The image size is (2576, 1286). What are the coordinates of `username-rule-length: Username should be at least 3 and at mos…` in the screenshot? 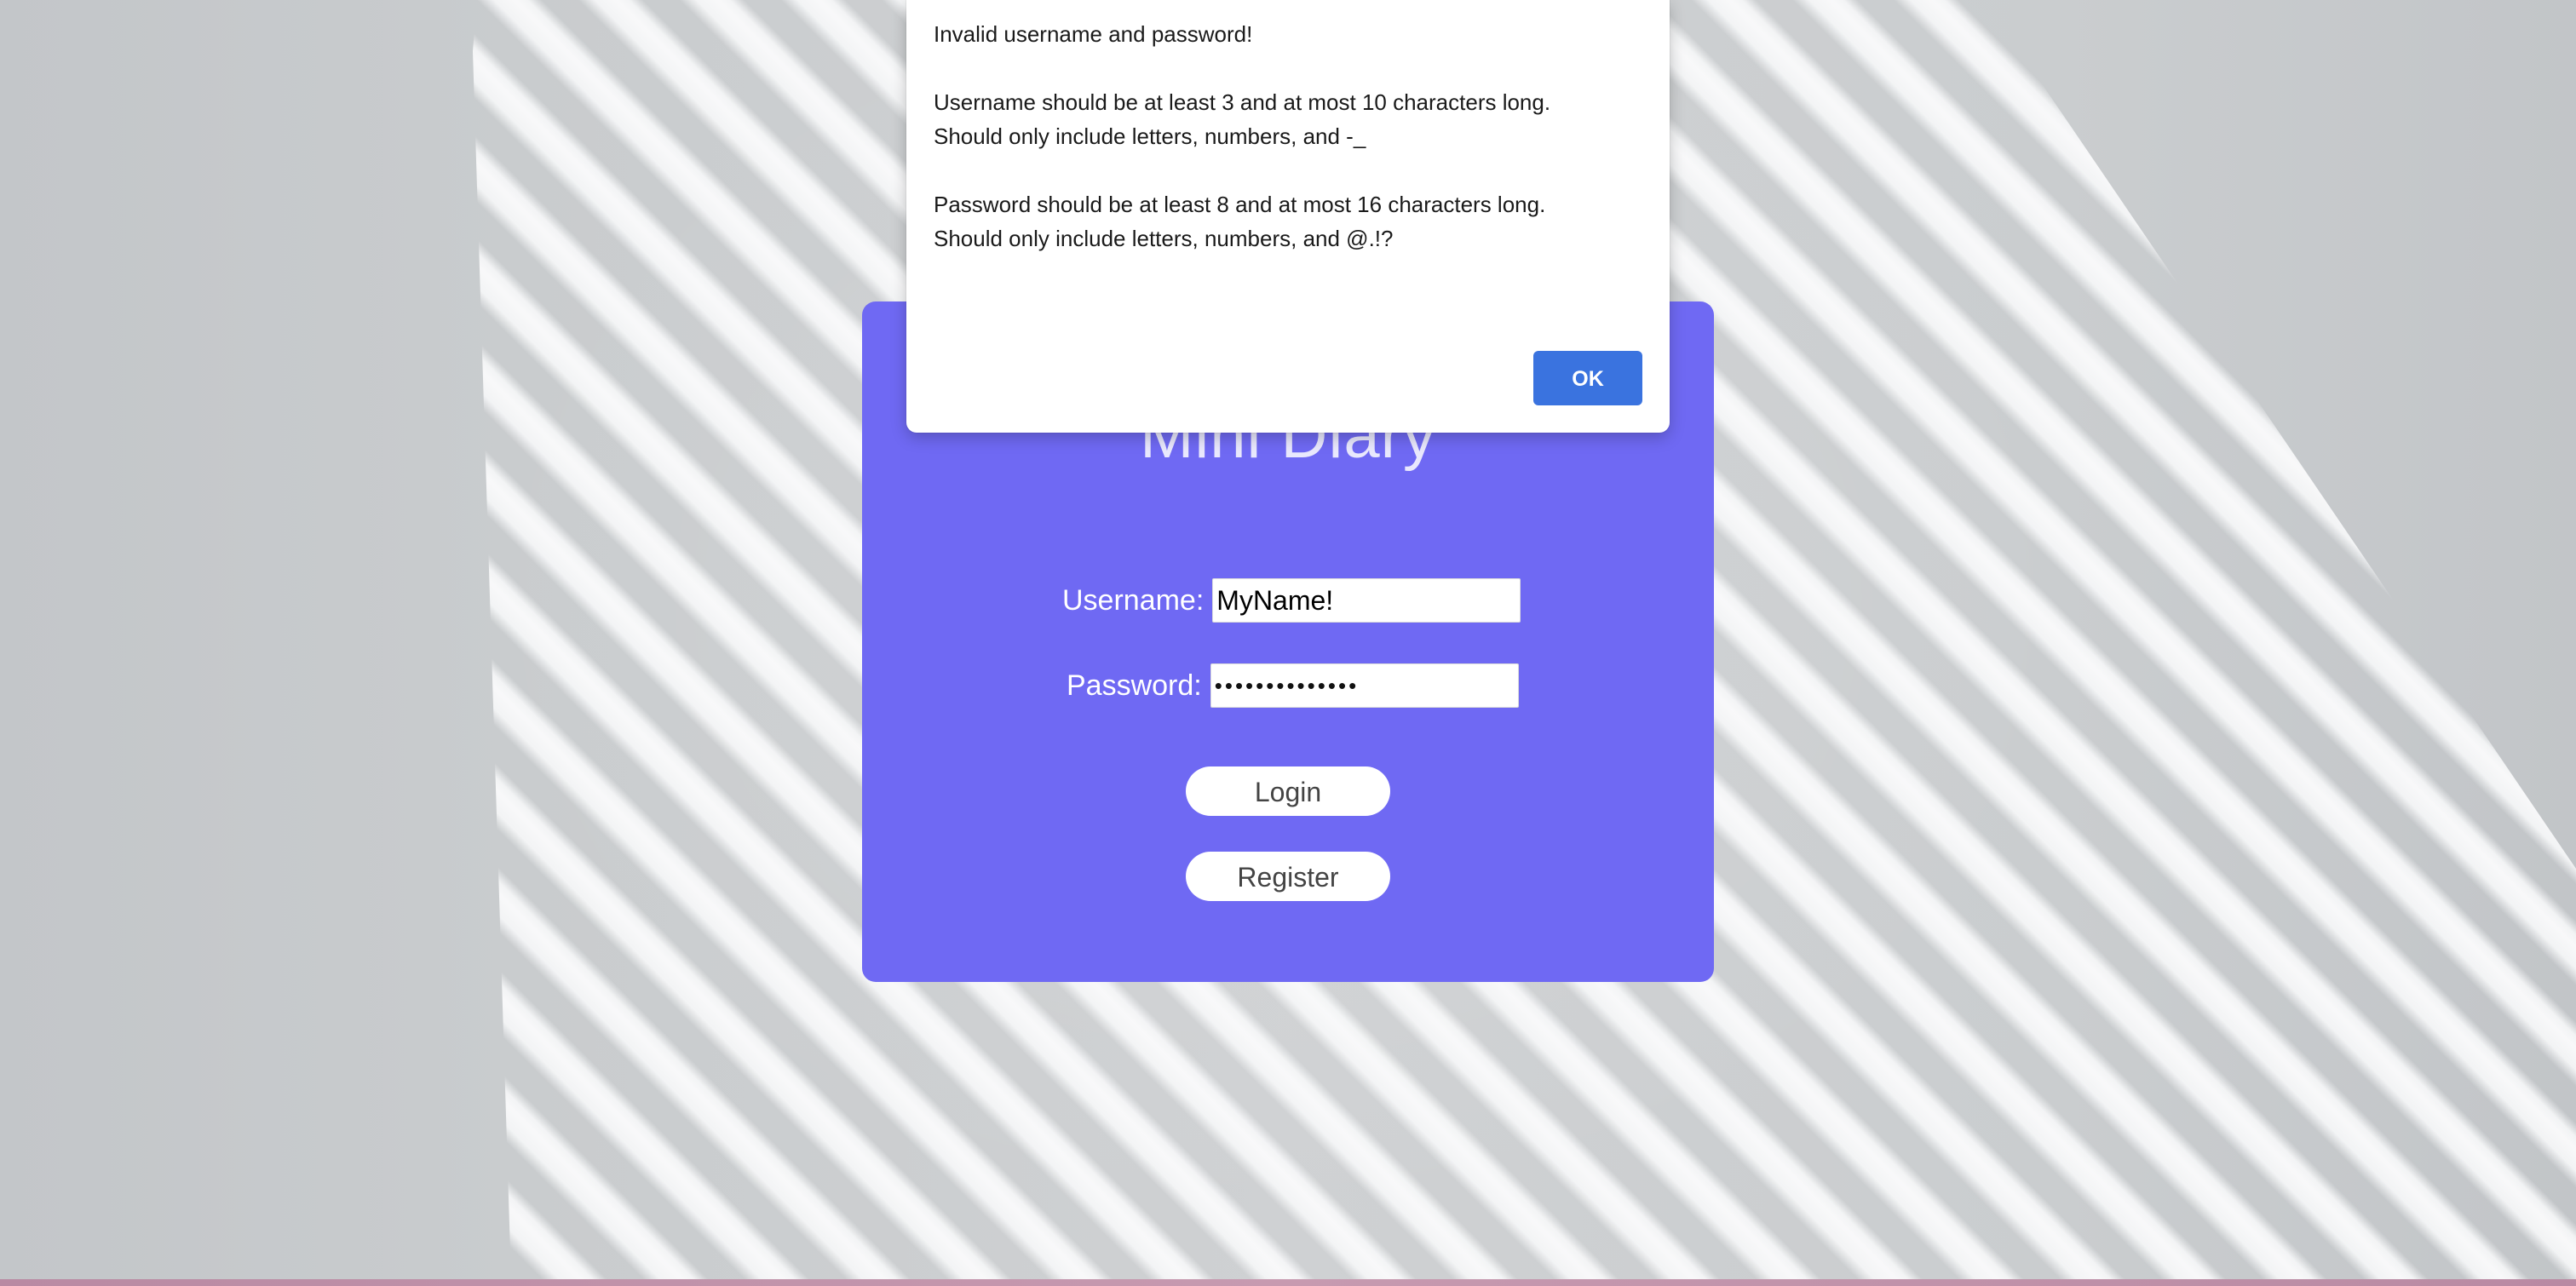 It's located at (1242, 102).